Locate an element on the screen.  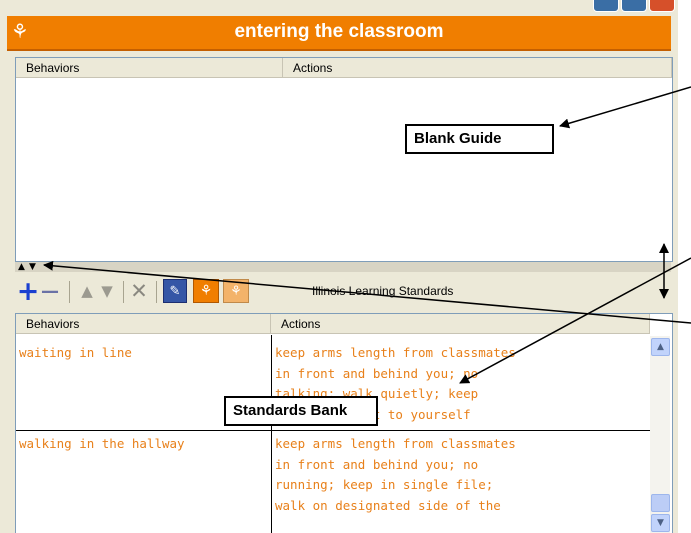
standards-bank-callout: Standards Bank is located at coordinates (301, 411).